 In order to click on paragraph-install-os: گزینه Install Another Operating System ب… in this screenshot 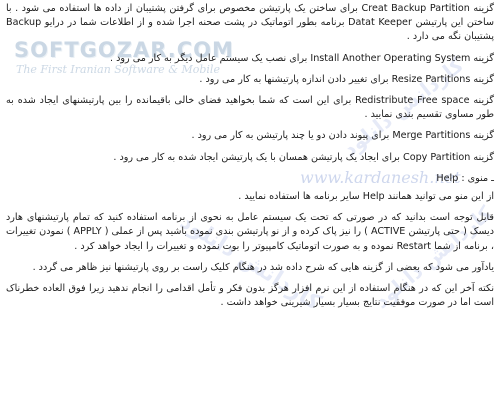, I will do `click(302, 58)`.